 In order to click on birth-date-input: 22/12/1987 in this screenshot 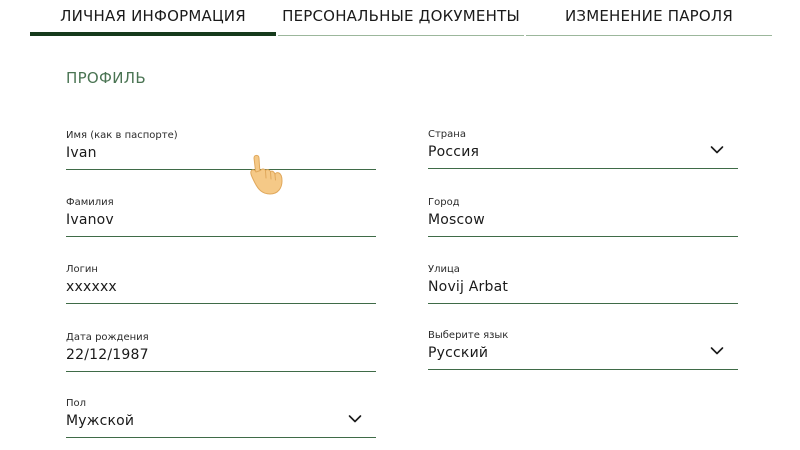, I will do `click(107, 355)`.